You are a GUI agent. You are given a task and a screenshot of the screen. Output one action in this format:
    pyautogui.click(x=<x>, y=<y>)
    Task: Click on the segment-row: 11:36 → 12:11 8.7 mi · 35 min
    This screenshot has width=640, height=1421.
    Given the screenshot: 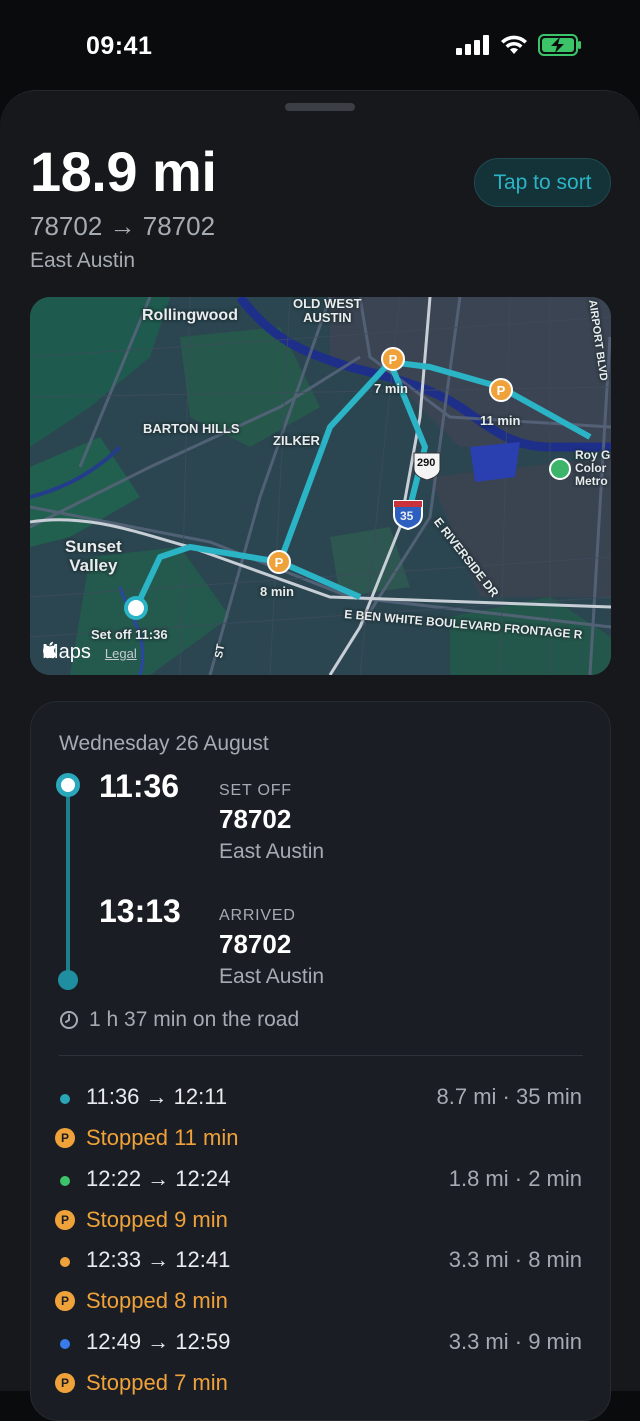 What is the action you would take?
    pyautogui.click(x=321, y=1099)
    